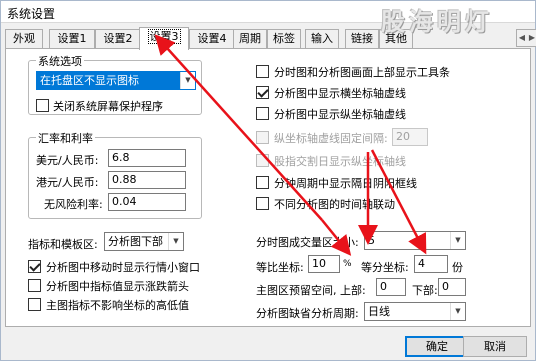 This screenshot has height=361, width=536. I want to click on fixed-interval-input: 20, so click(410, 137).